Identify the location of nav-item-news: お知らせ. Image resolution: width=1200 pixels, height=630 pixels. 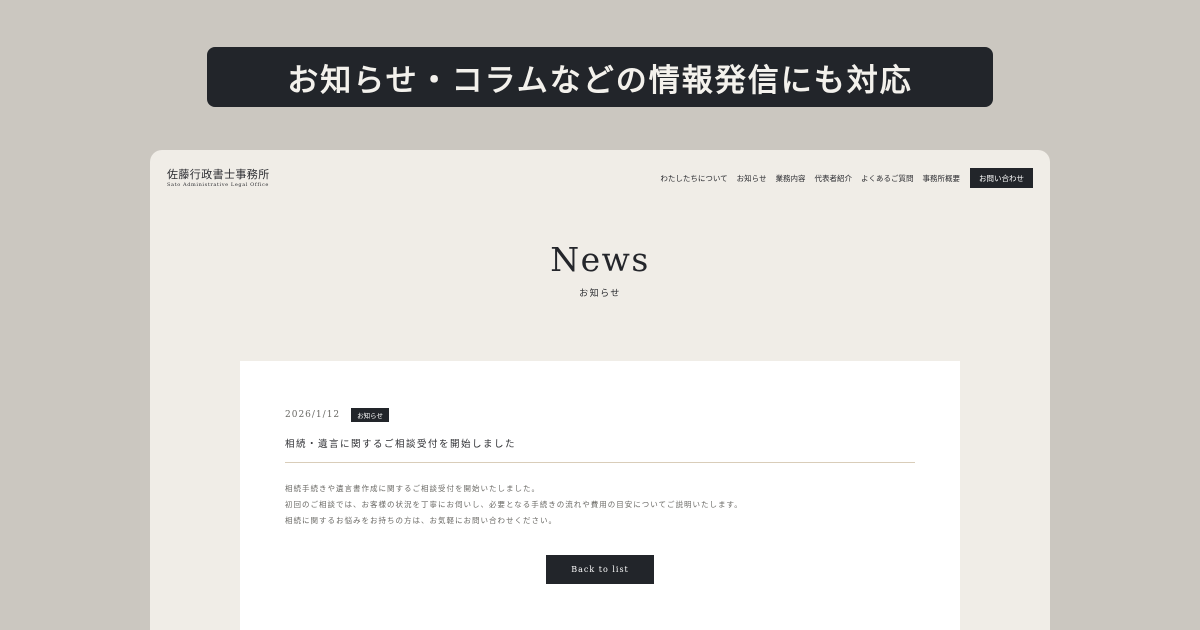
(752, 178).